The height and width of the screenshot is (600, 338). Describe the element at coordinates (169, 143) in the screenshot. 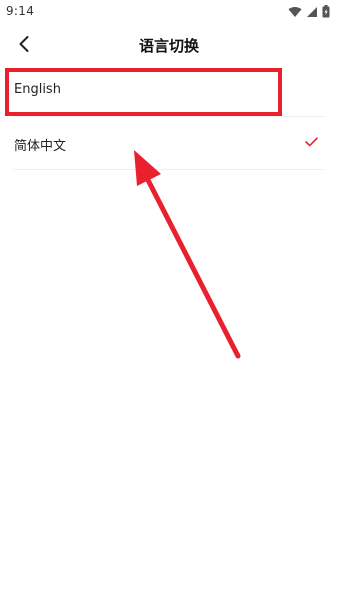

I see `language-option-simplified-chinese: 简体中文` at that location.